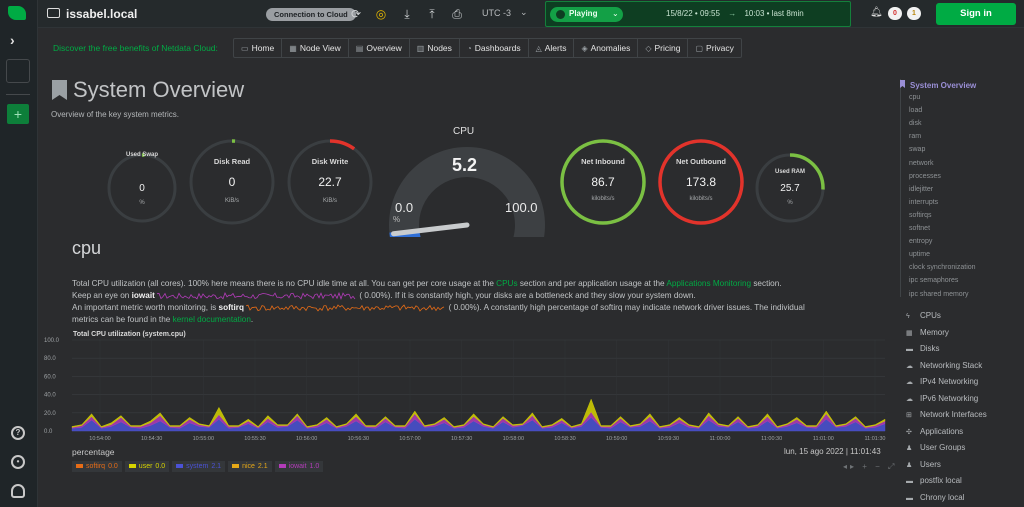 The image size is (1024, 507). Describe the element at coordinates (18, 71) in the screenshot. I see `space-selector` at that location.